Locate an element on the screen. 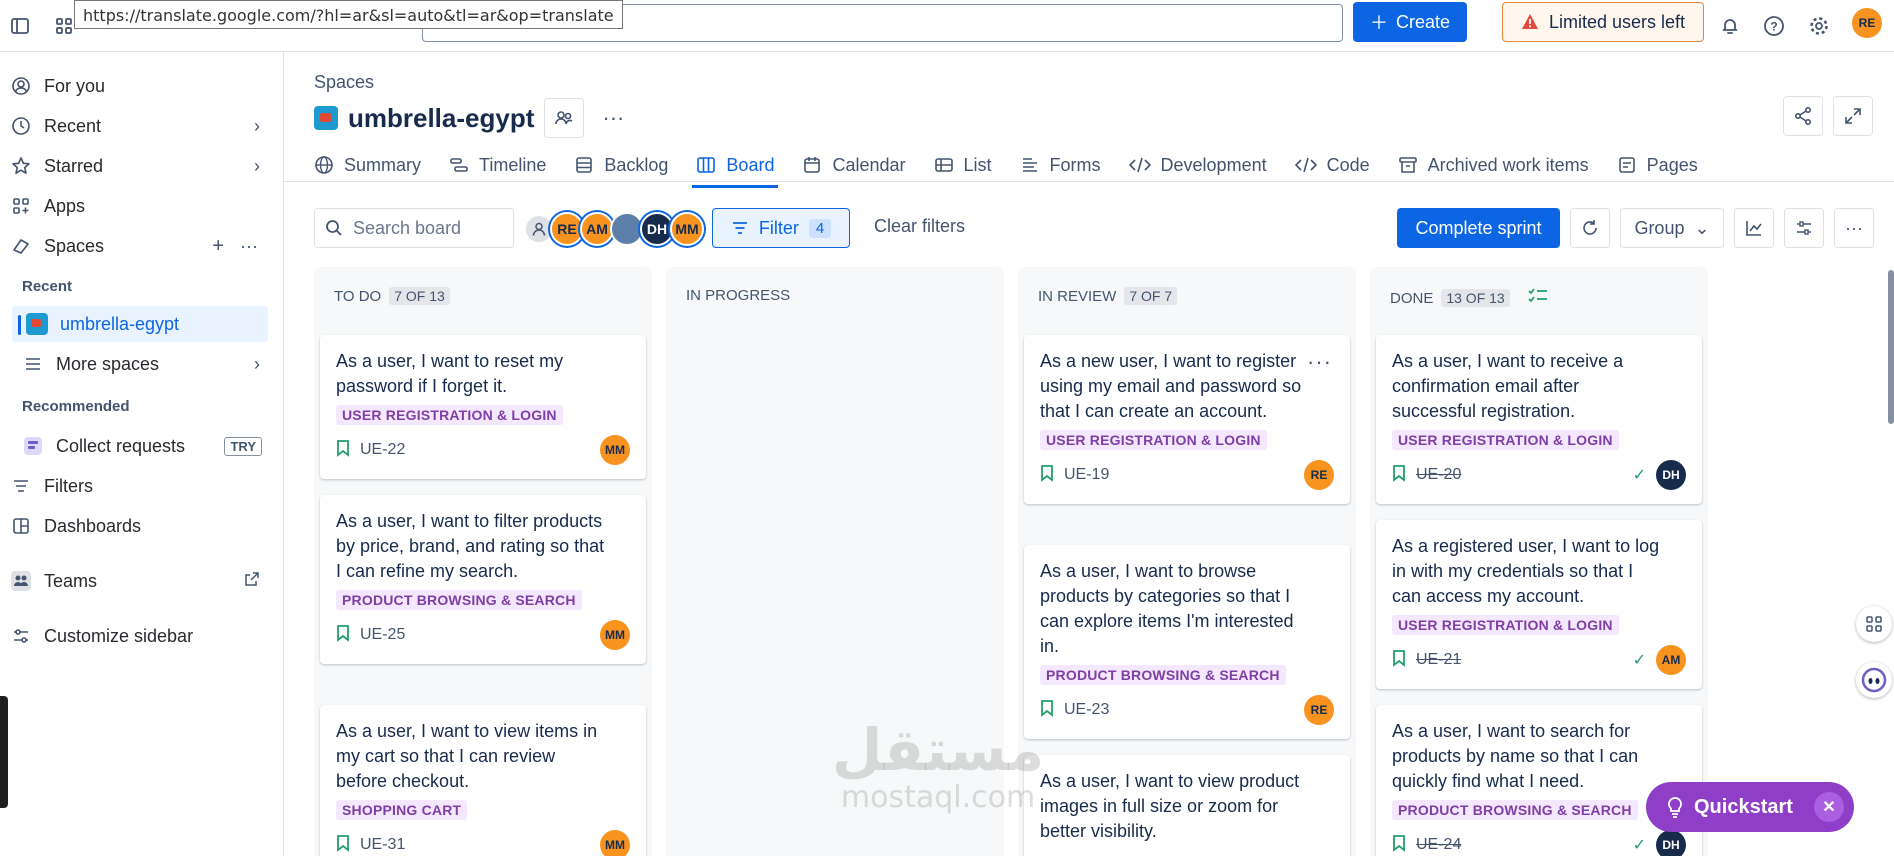 This screenshot has height=856, width=1894. card-key: UE-21 is located at coordinates (1438, 660).